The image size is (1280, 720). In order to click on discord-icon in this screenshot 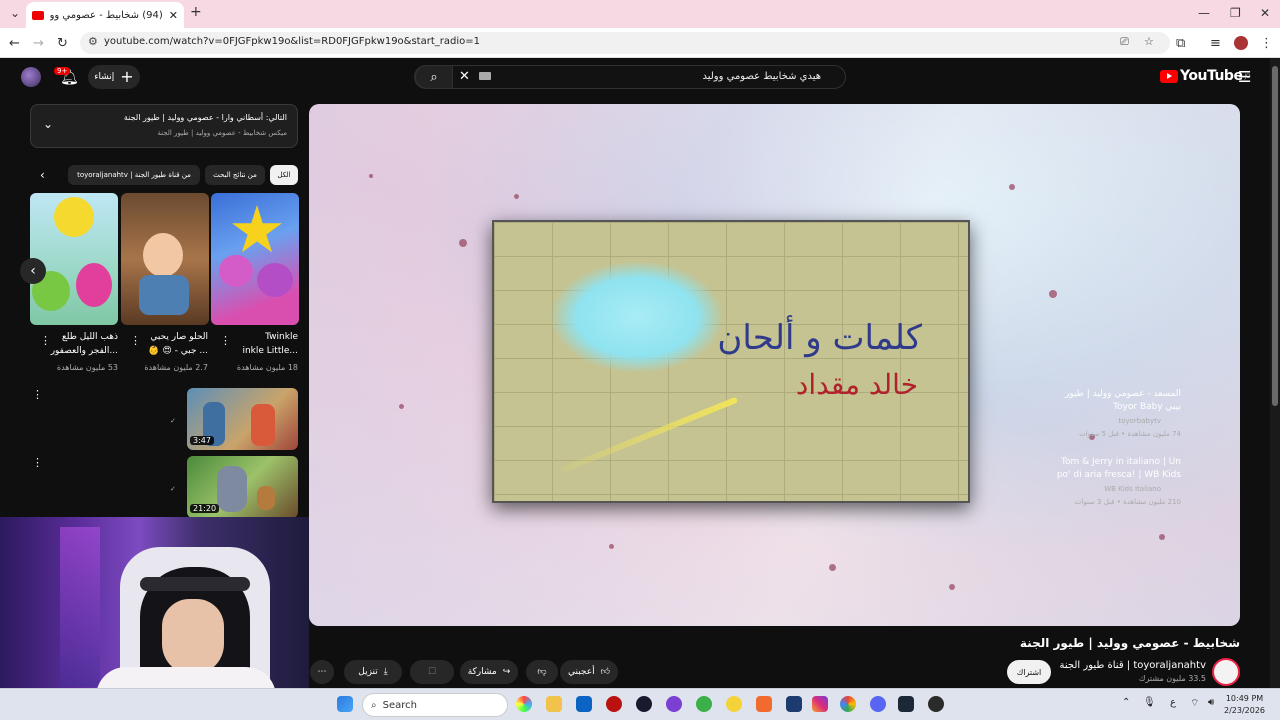, I will do `click(878, 704)`.